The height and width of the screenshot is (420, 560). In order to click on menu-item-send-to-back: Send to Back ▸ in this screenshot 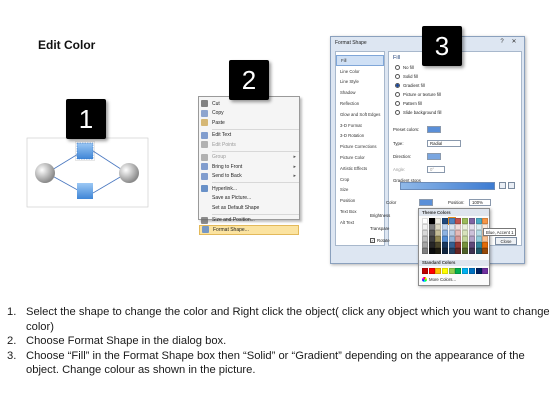, I will do `click(249, 177)`.